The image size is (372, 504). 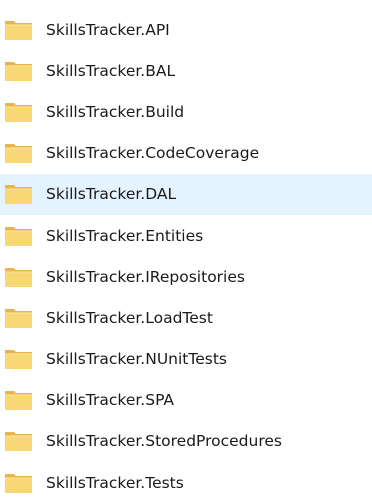 What do you see at coordinates (115, 111) in the screenshot?
I see `folder-label: SkillsTracker.Build` at bounding box center [115, 111].